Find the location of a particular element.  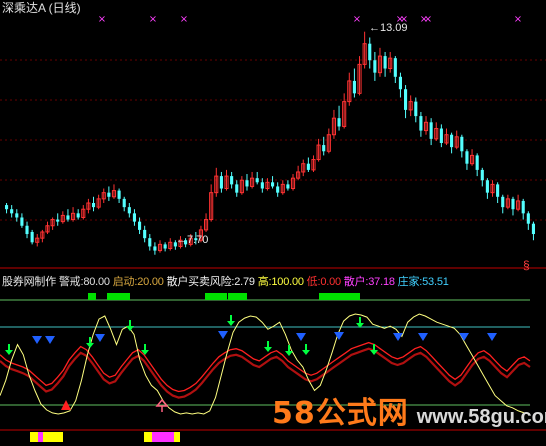

dealer-label: 庄家: is located at coordinates (410, 282).